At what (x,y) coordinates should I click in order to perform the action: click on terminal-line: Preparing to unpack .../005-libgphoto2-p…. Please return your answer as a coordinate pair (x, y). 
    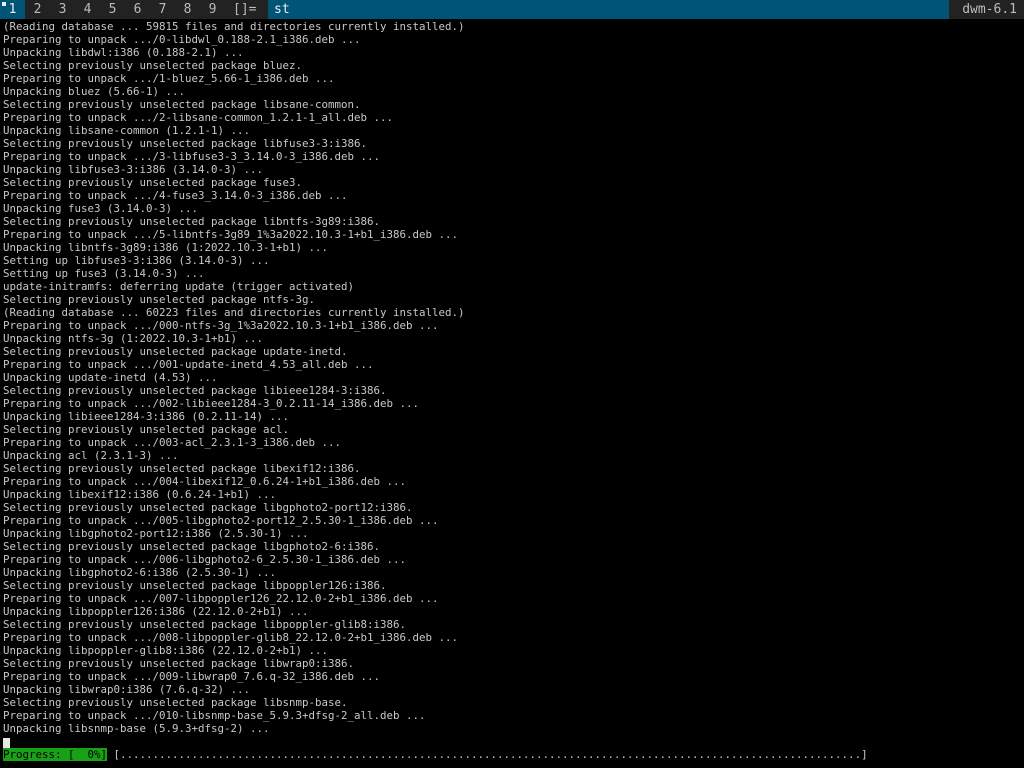
    Looking at the image, I should click on (221, 520).